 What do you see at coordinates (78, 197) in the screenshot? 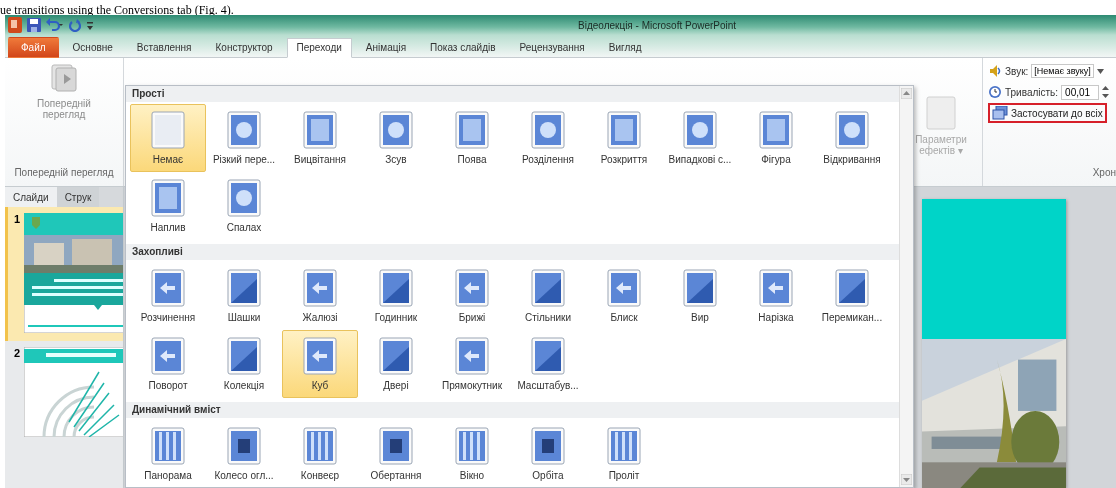
I see `panel-tab: Струк` at bounding box center [78, 197].